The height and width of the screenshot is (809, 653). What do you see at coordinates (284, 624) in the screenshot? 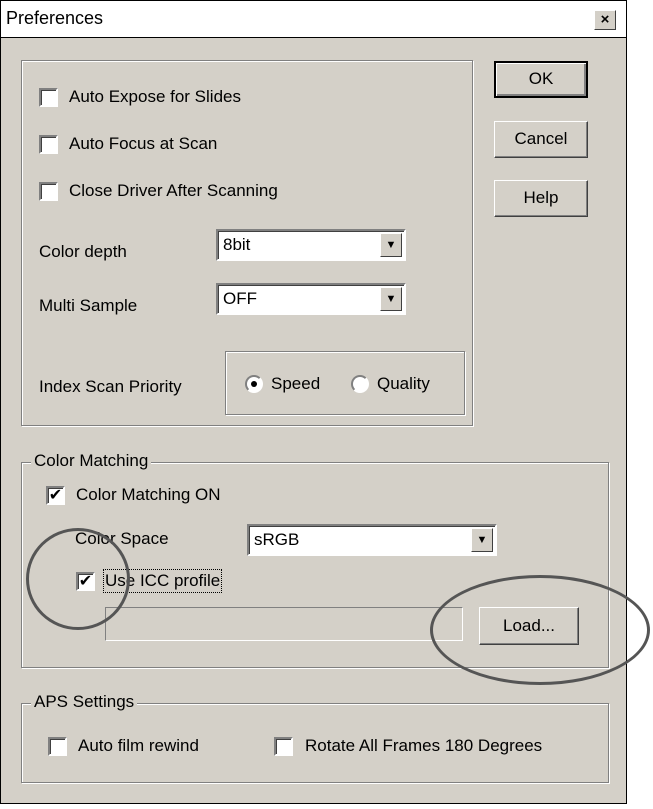
I see `icc-profile-path-field` at bounding box center [284, 624].